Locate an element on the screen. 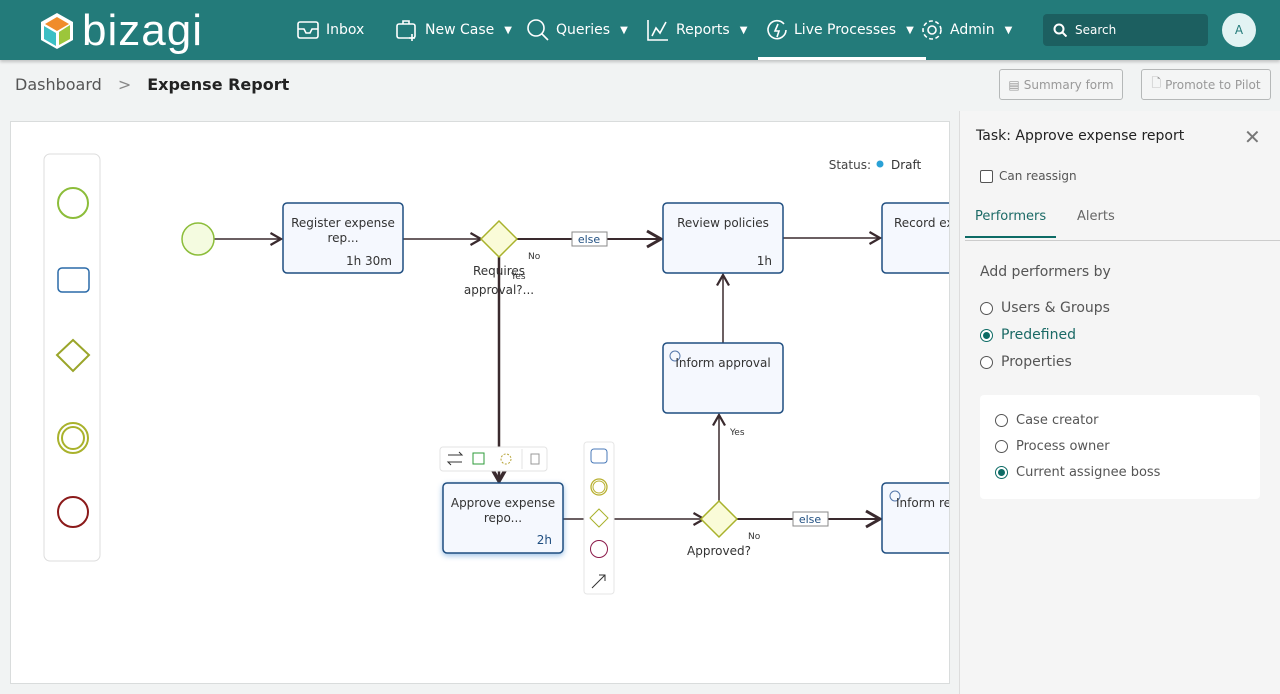  summary-form-button: ▤ Summary form is located at coordinates (1061, 84).